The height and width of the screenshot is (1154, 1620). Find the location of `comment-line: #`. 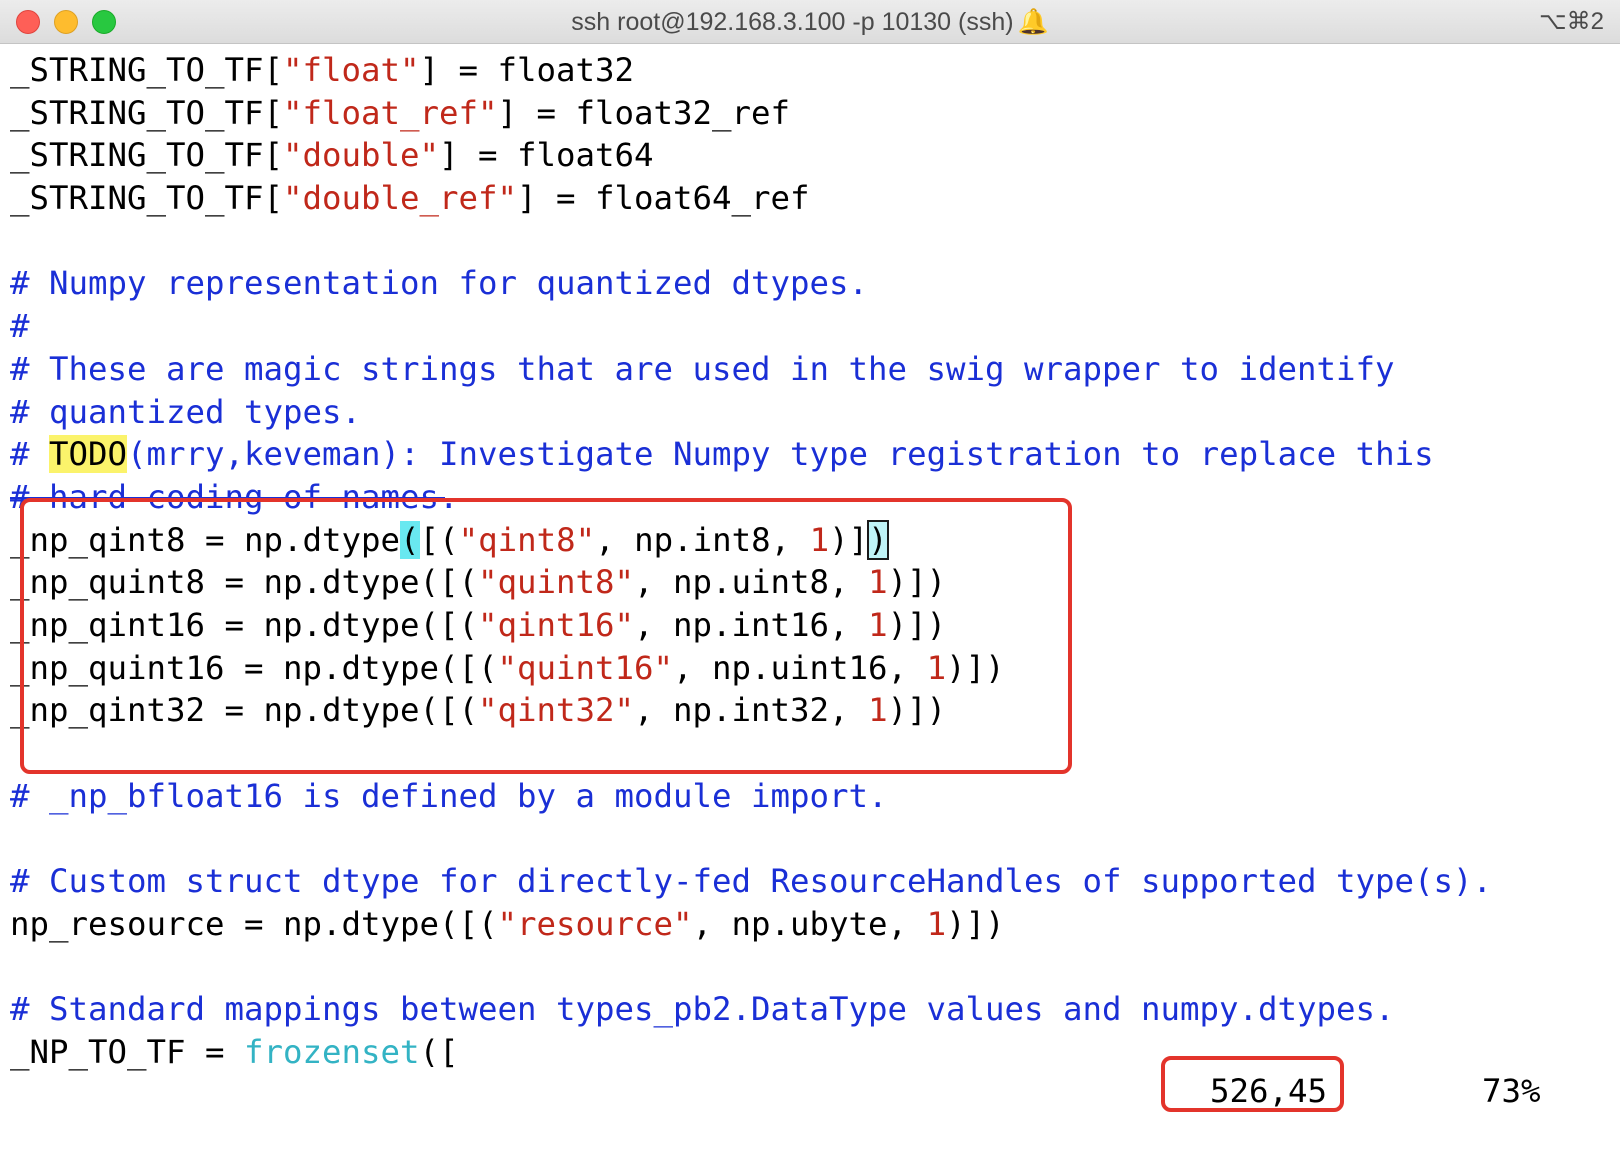

comment-line: # is located at coordinates (20, 326).